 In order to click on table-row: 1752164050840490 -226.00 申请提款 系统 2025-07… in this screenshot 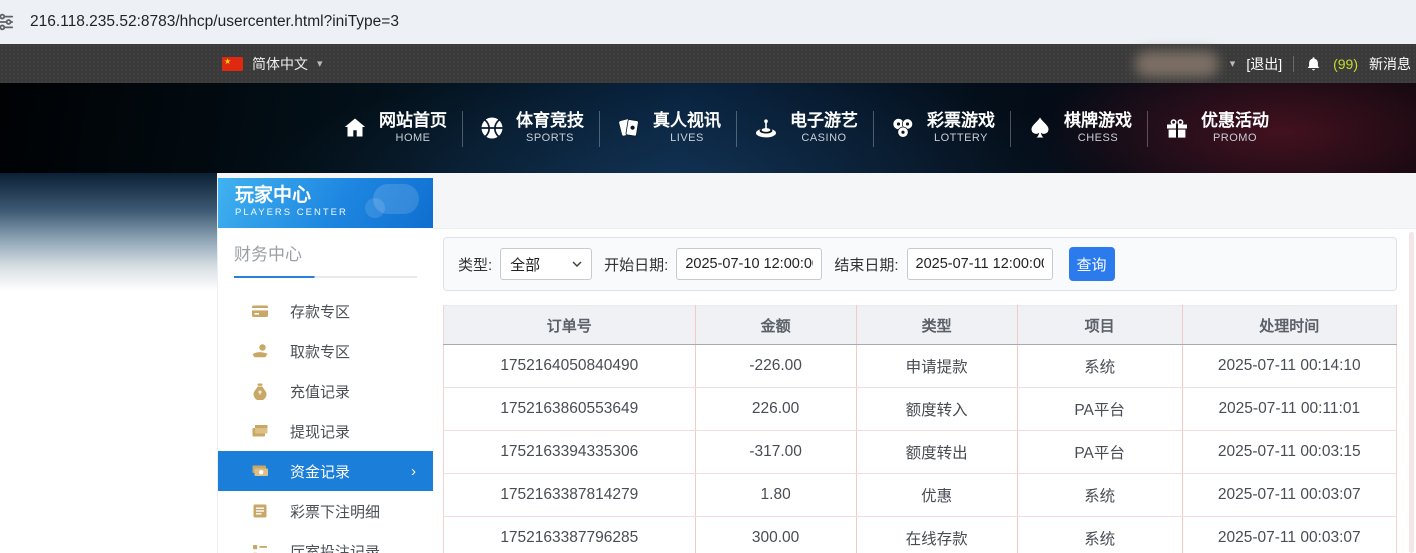, I will do `click(920, 366)`.